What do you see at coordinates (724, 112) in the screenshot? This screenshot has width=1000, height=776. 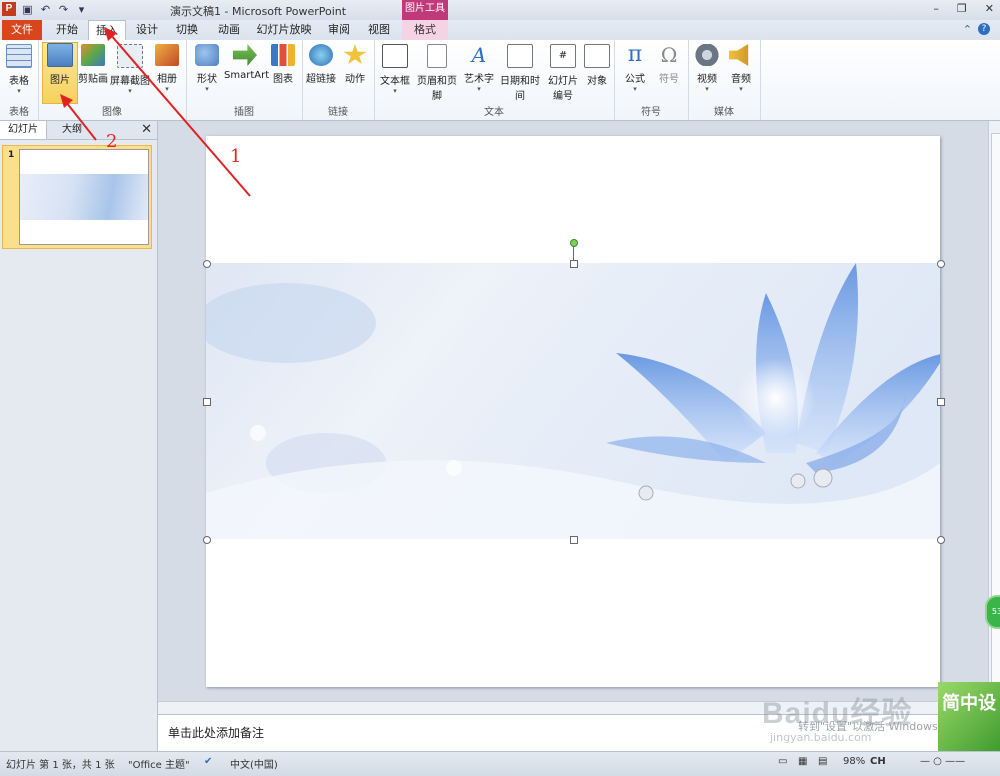 I see `group-label-media: 媒体` at bounding box center [724, 112].